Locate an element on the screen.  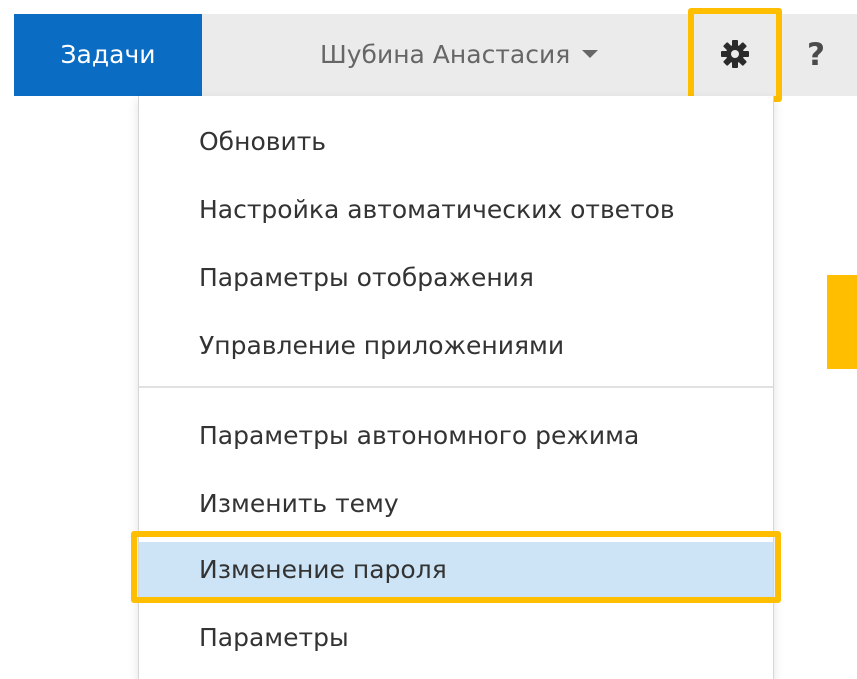
help-button: ? is located at coordinates (816, 55).